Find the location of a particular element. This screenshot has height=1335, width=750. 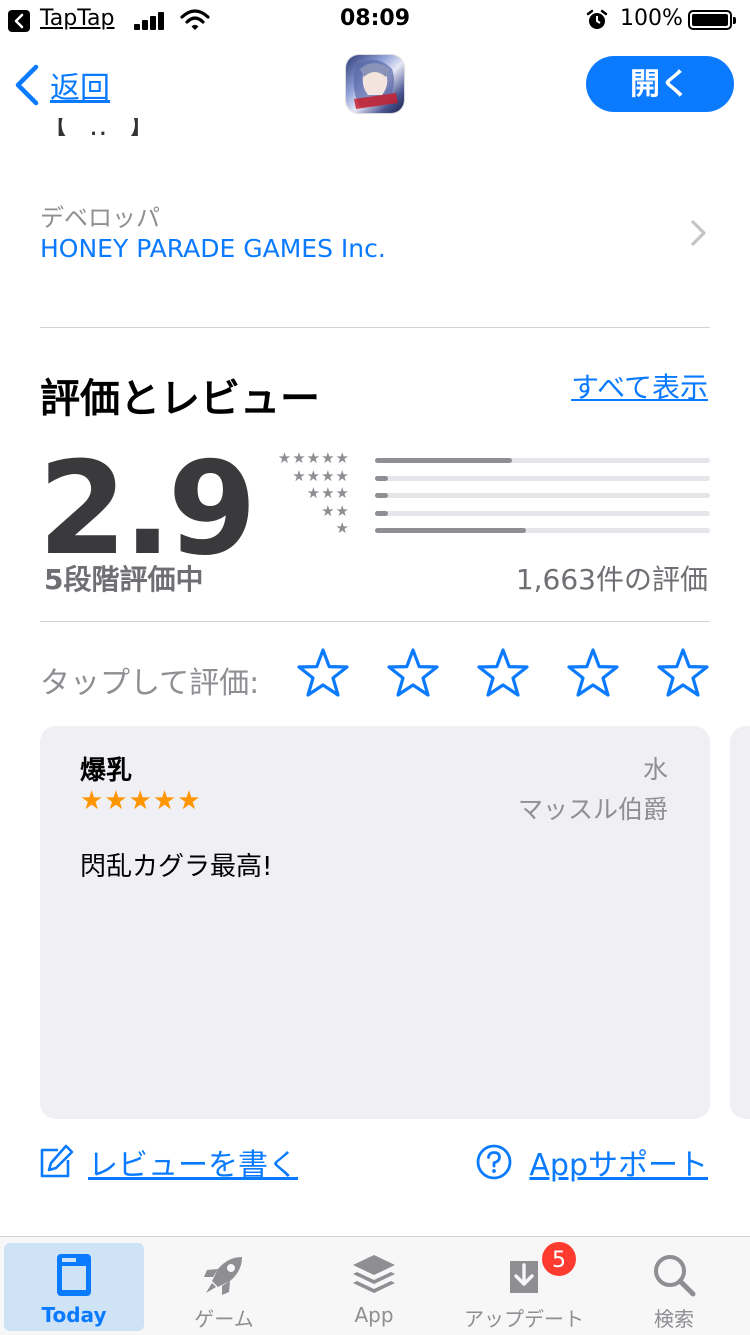

tab-games-label: ゲーム is located at coordinates (224, 1319).